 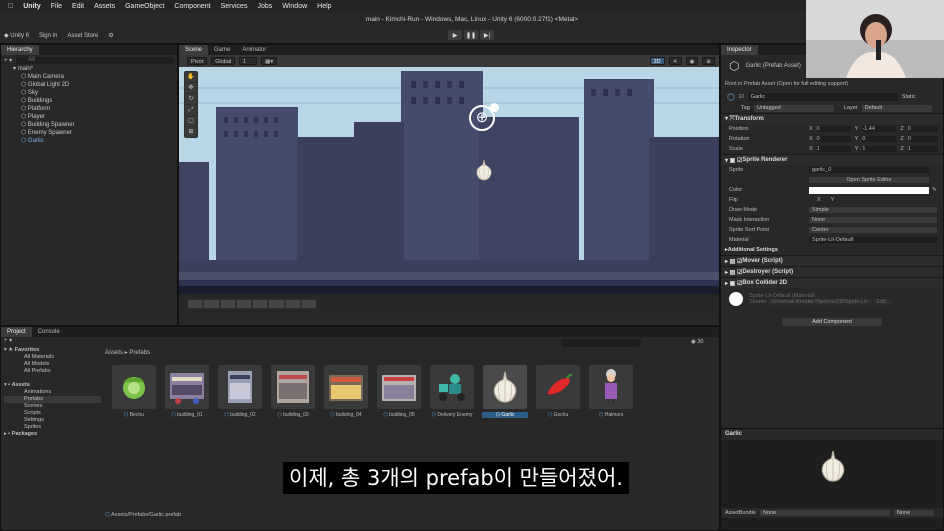 I want to click on transform-tool-icon: ⊞, so click(x=191, y=132).